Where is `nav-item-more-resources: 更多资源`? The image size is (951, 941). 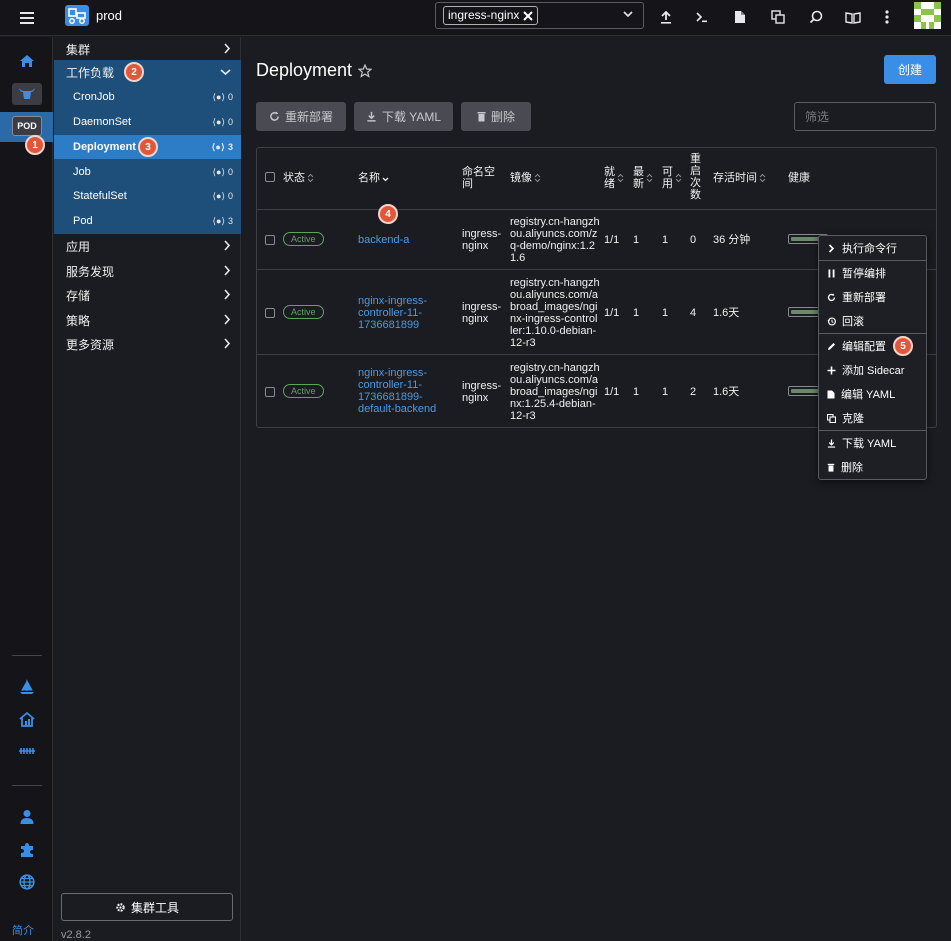 nav-item-more-resources: 更多资源 is located at coordinates (147, 344).